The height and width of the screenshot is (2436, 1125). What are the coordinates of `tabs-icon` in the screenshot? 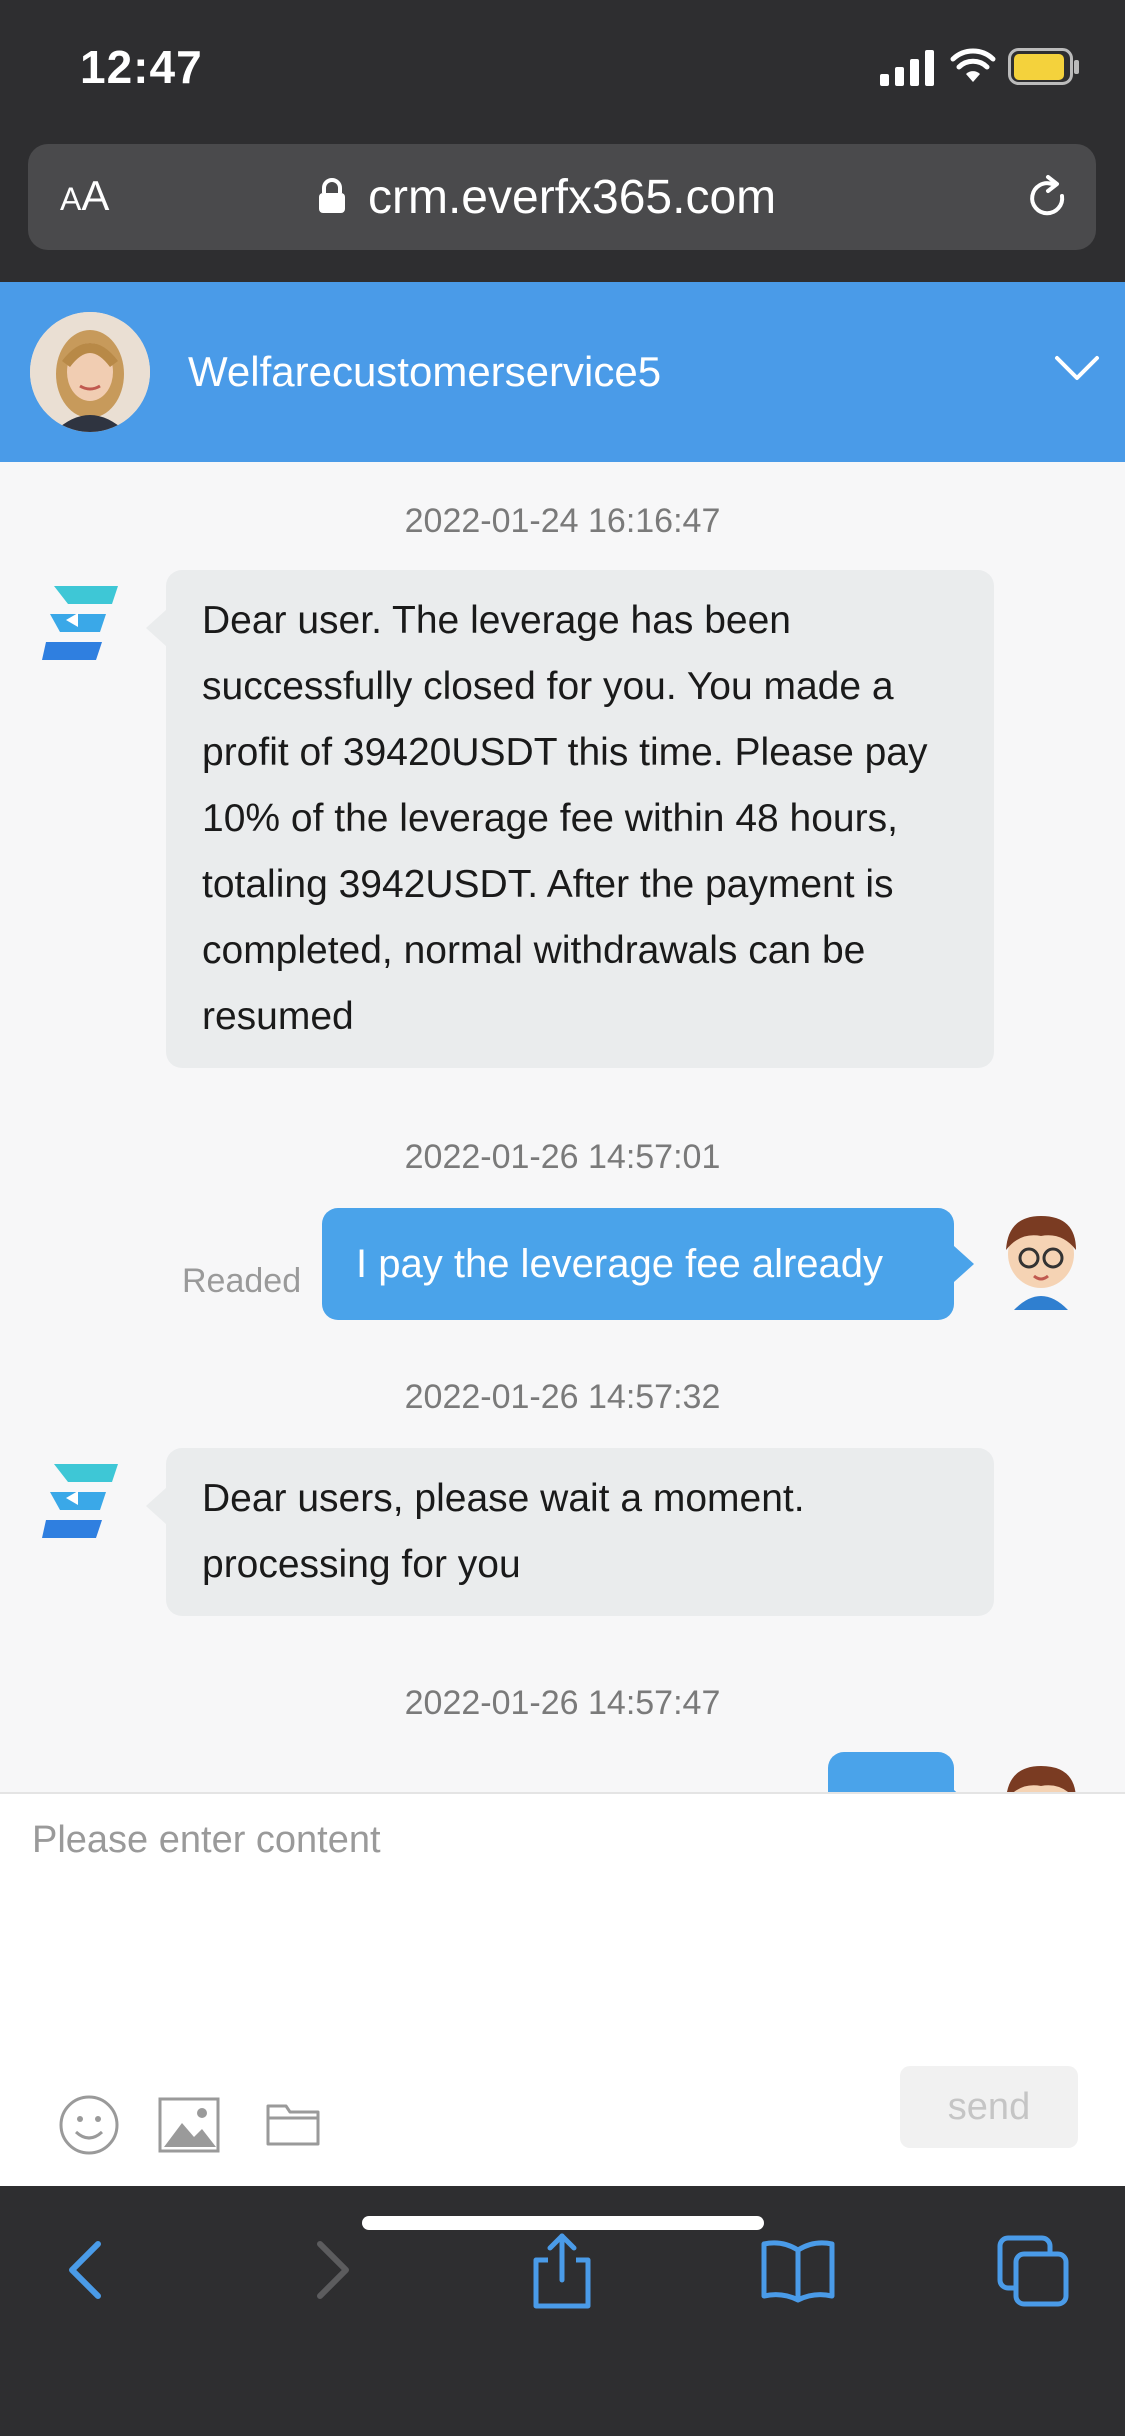 It's located at (1034, 2270).